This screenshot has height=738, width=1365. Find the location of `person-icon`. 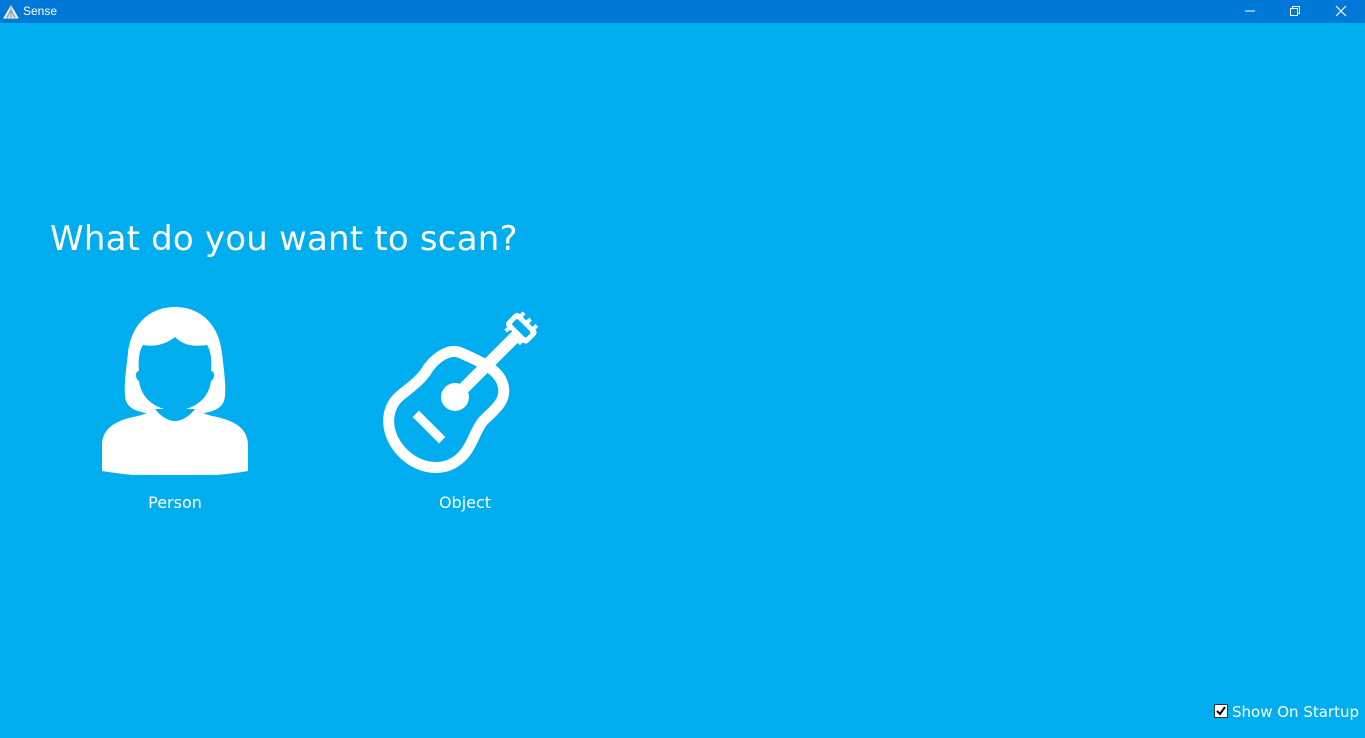

person-icon is located at coordinates (175, 391).